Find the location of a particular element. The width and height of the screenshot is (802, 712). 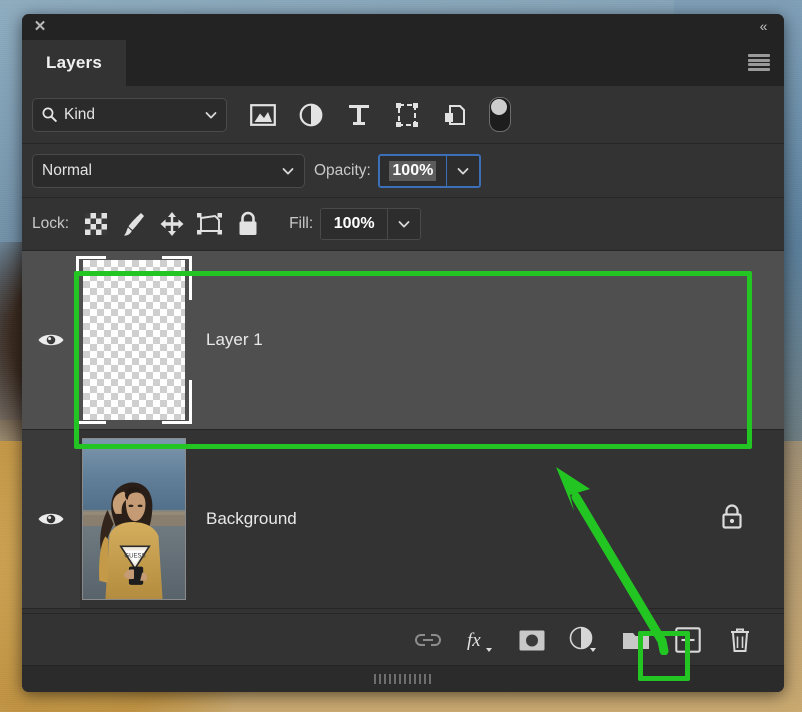

fill-value: 100% is located at coordinates (354, 223).